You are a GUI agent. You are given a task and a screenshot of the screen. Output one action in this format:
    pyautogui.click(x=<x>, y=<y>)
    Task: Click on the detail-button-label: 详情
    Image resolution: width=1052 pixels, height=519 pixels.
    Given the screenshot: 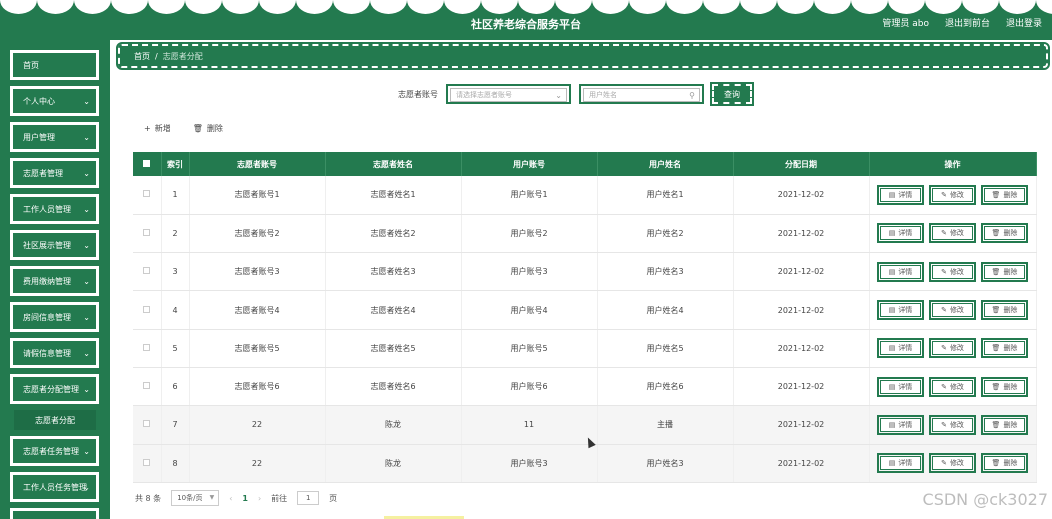 What is the action you would take?
    pyautogui.click(x=905, y=194)
    